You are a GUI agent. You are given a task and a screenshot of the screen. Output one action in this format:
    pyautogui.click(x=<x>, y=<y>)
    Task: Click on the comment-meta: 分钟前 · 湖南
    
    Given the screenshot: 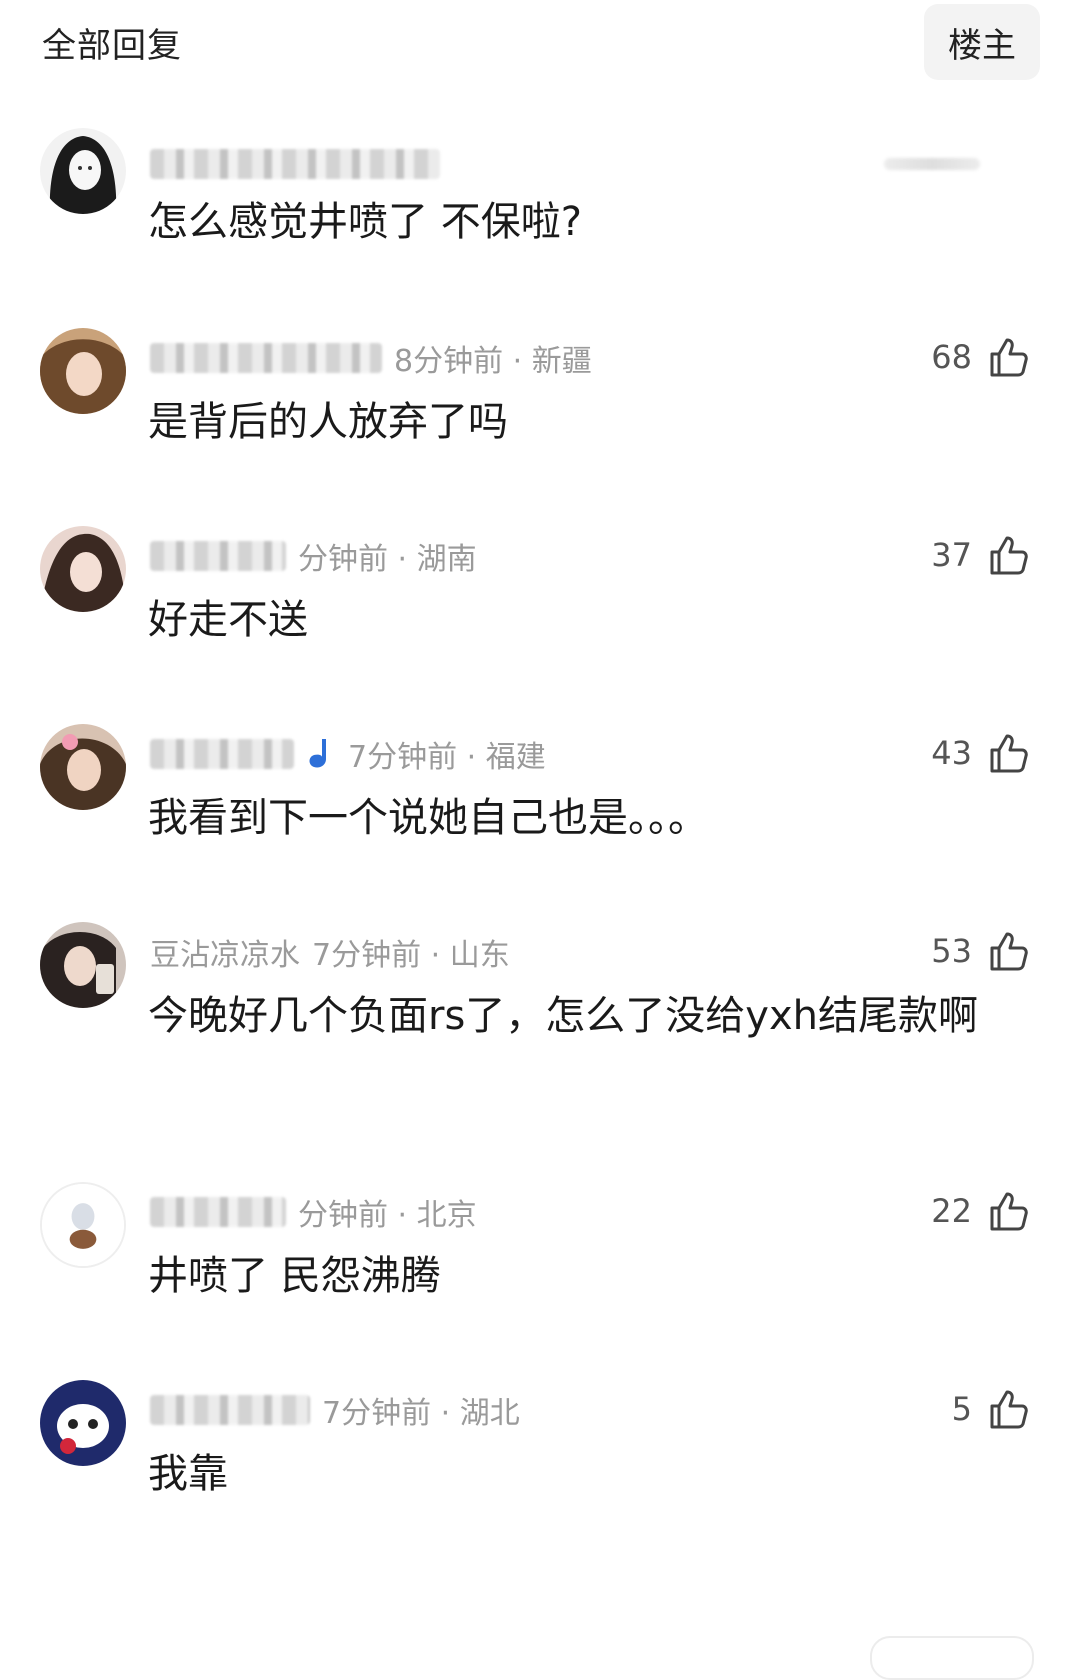 What is the action you would take?
    pyautogui.click(x=313, y=556)
    